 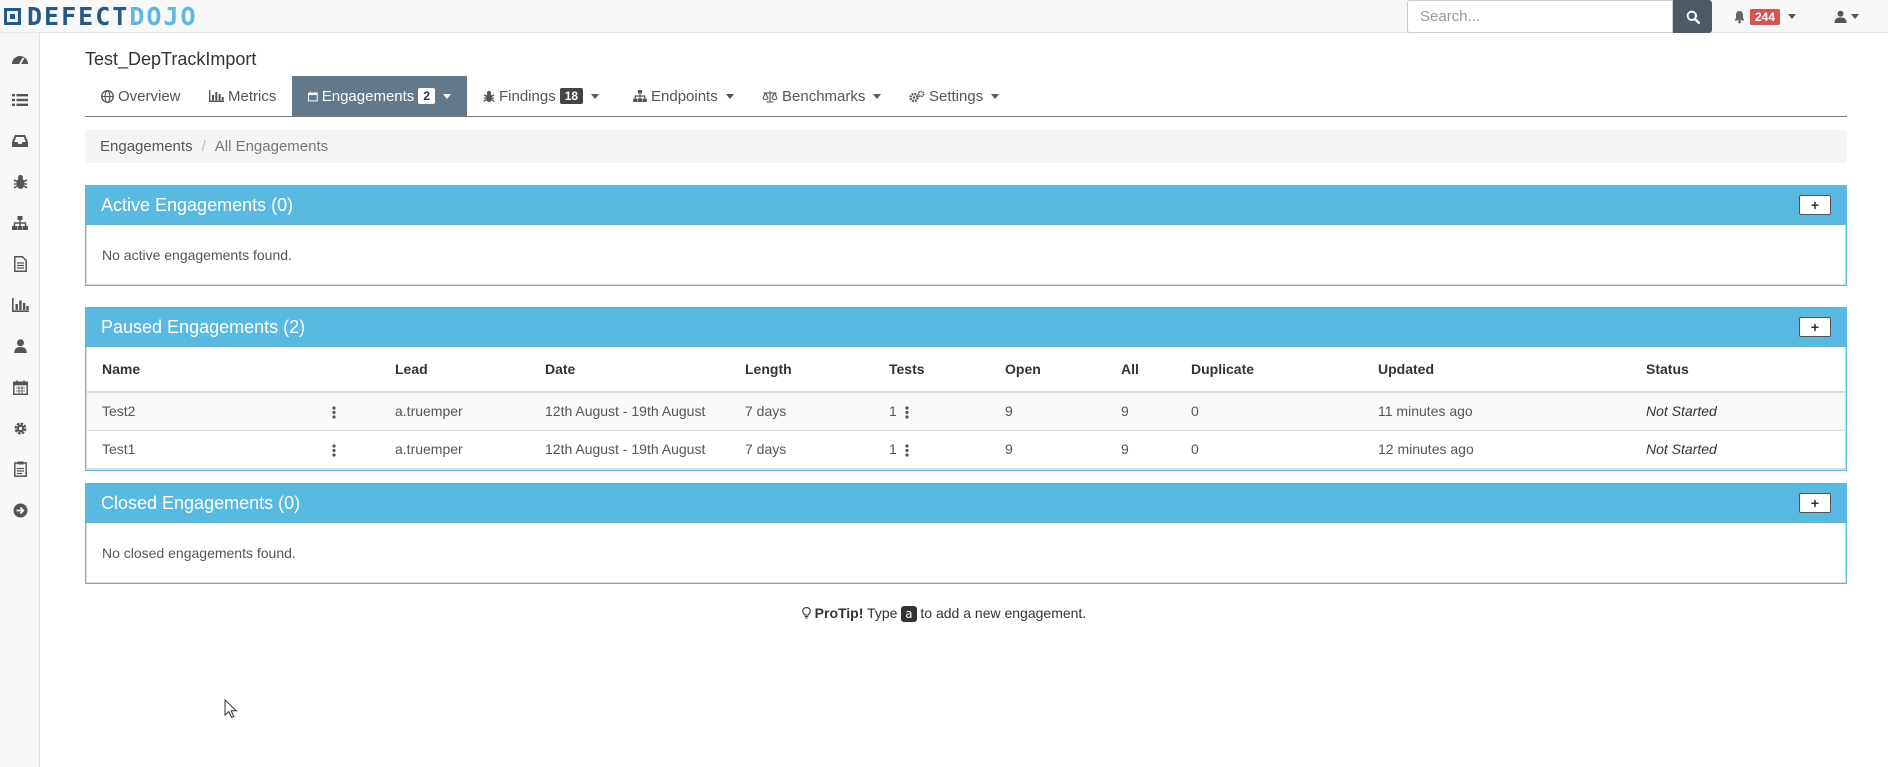 I want to click on tab-benchmarks: Benchmarks, so click(x=821, y=96).